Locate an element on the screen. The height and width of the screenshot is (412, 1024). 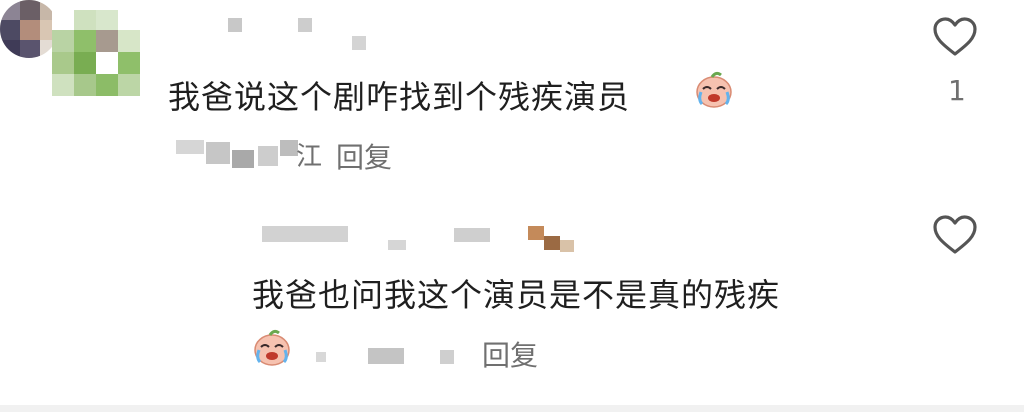
like-button is located at coordinates (955, 37).